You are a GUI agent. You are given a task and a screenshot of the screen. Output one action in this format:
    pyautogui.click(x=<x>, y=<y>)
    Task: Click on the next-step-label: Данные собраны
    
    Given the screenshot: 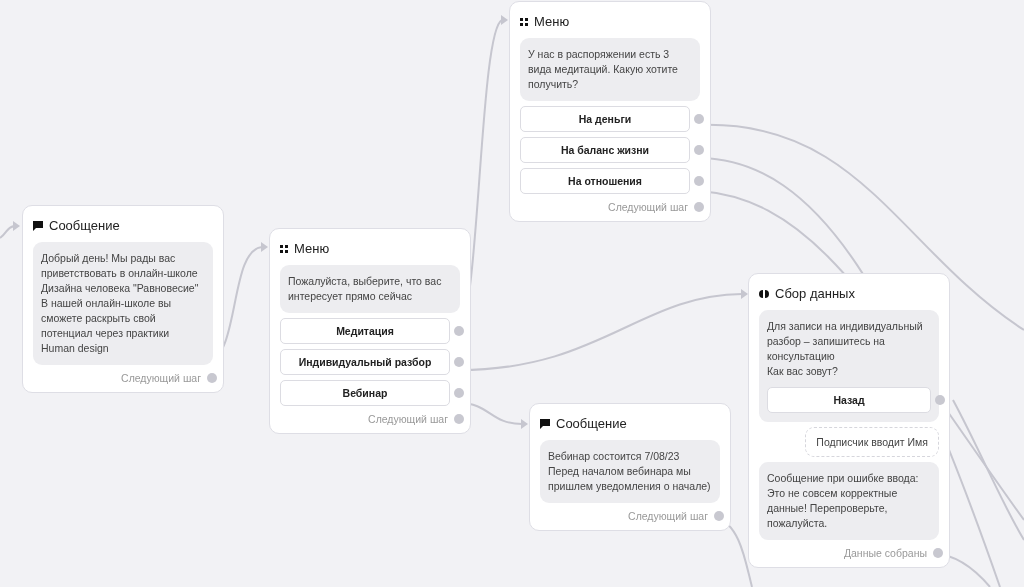 What is the action you would take?
    pyautogui.click(x=885, y=553)
    